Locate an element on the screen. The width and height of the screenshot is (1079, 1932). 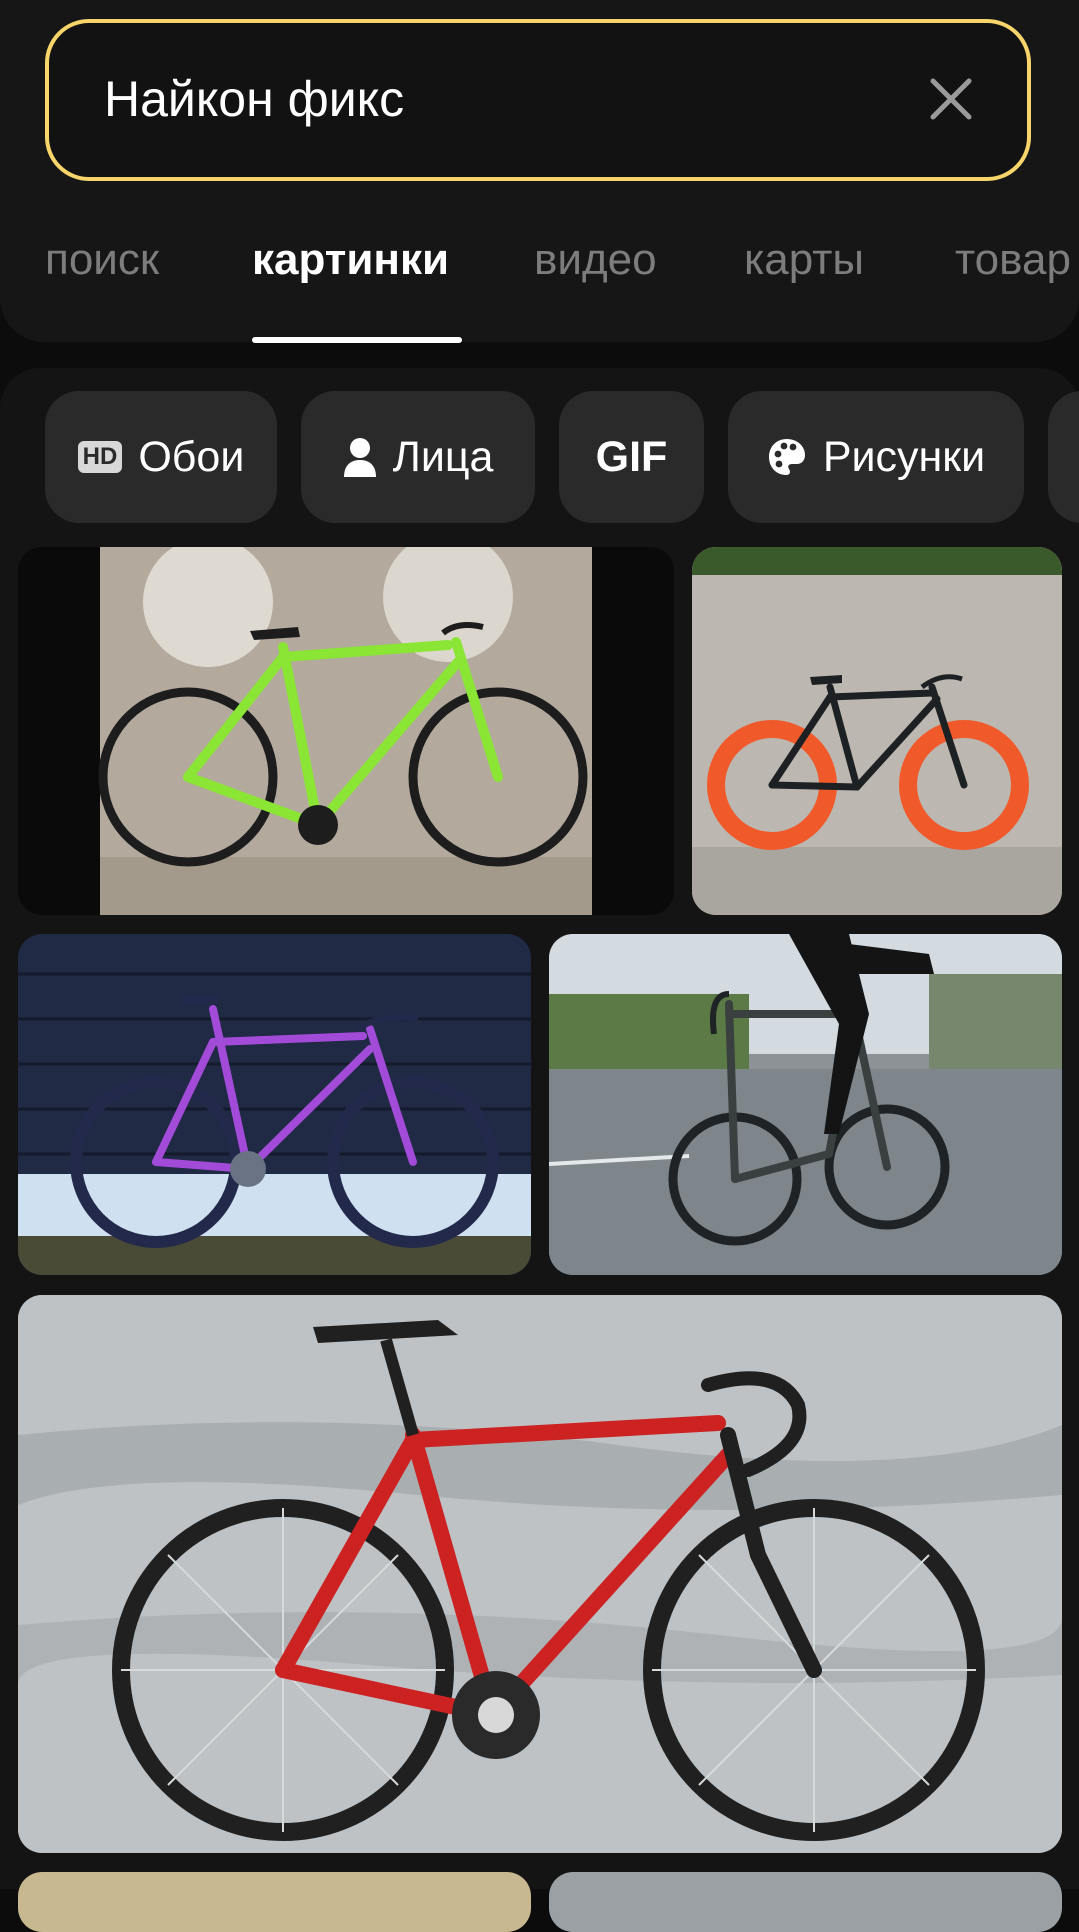
tab-products: товар is located at coordinates (1013, 260).